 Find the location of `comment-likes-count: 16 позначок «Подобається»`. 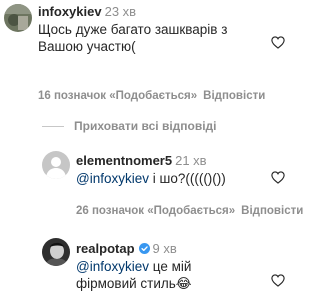

comment-likes-count: 16 позначок «Подобається» is located at coordinates (117, 96).